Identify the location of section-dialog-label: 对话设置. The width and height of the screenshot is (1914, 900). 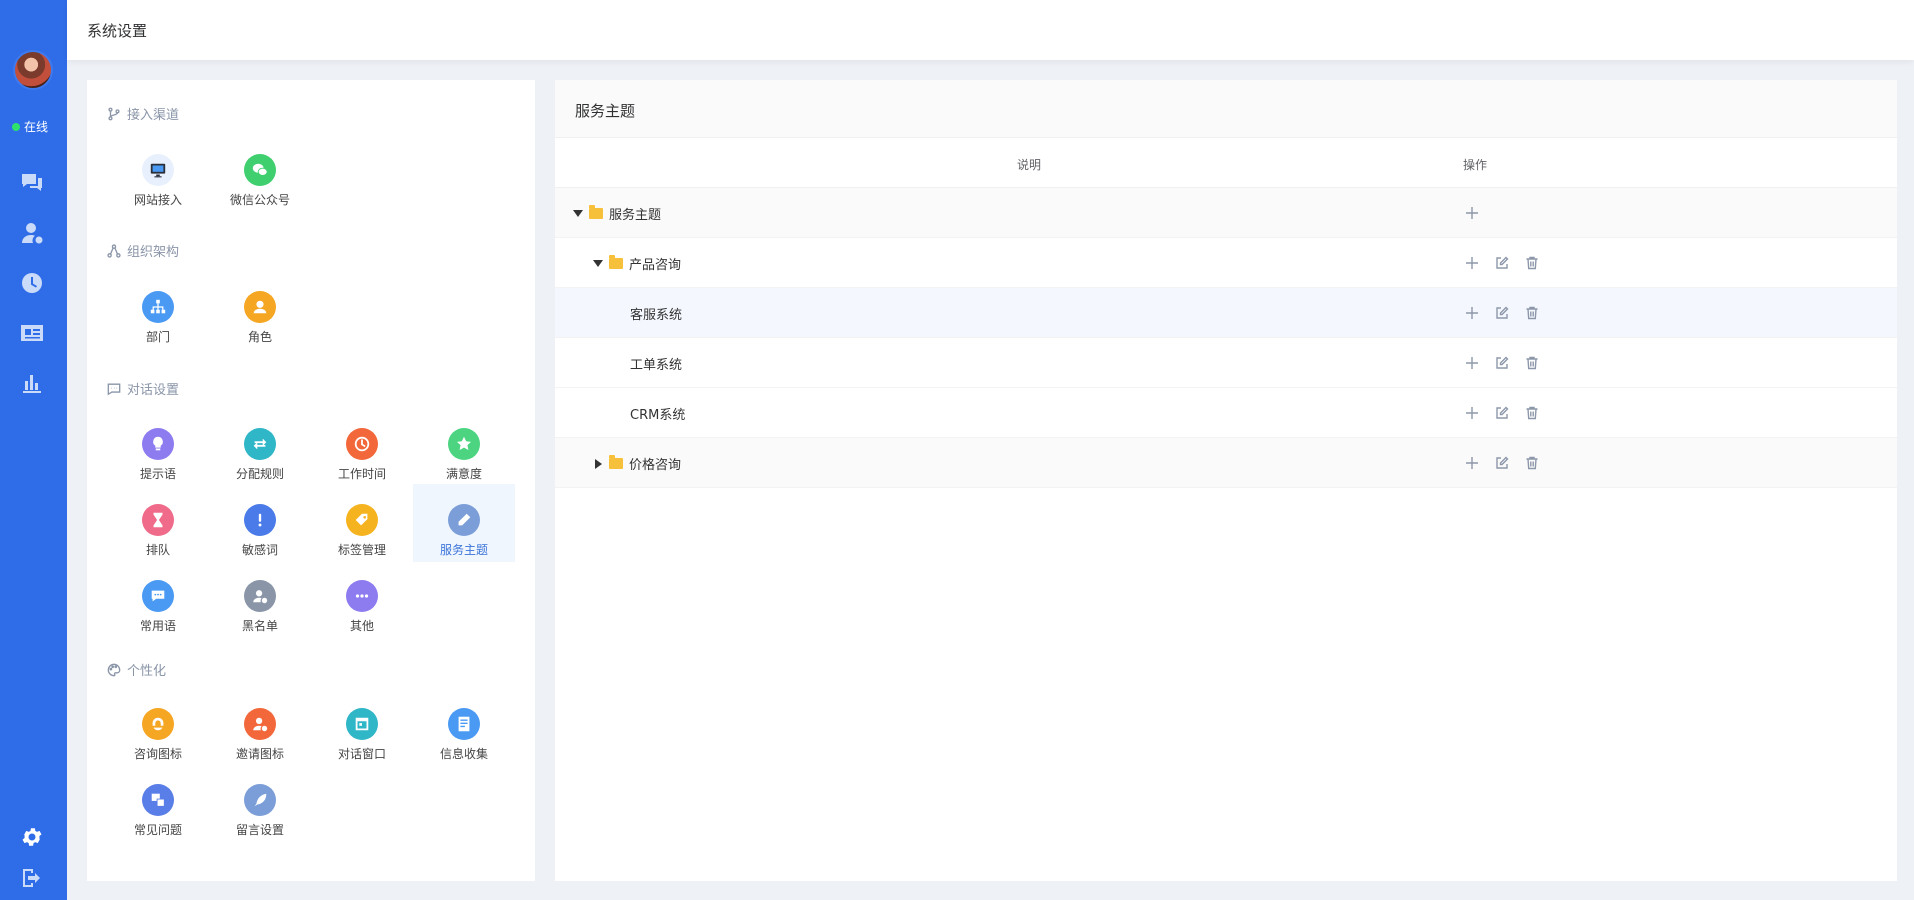
(153, 390).